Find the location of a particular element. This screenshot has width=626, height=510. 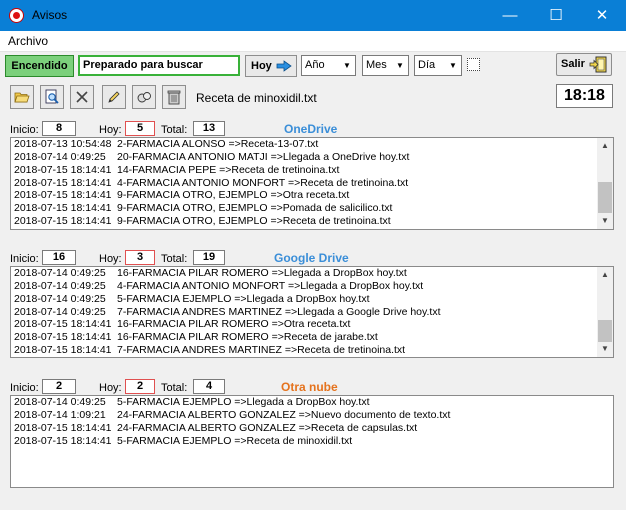

trash-icon is located at coordinates (174, 97).